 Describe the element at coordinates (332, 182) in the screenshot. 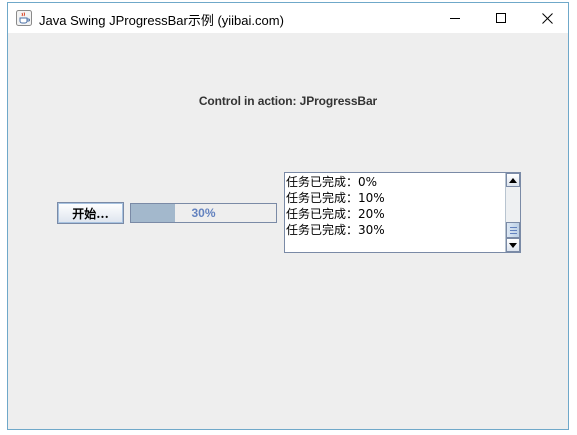

I see `log-line: 任务已完成：0%` at that location.